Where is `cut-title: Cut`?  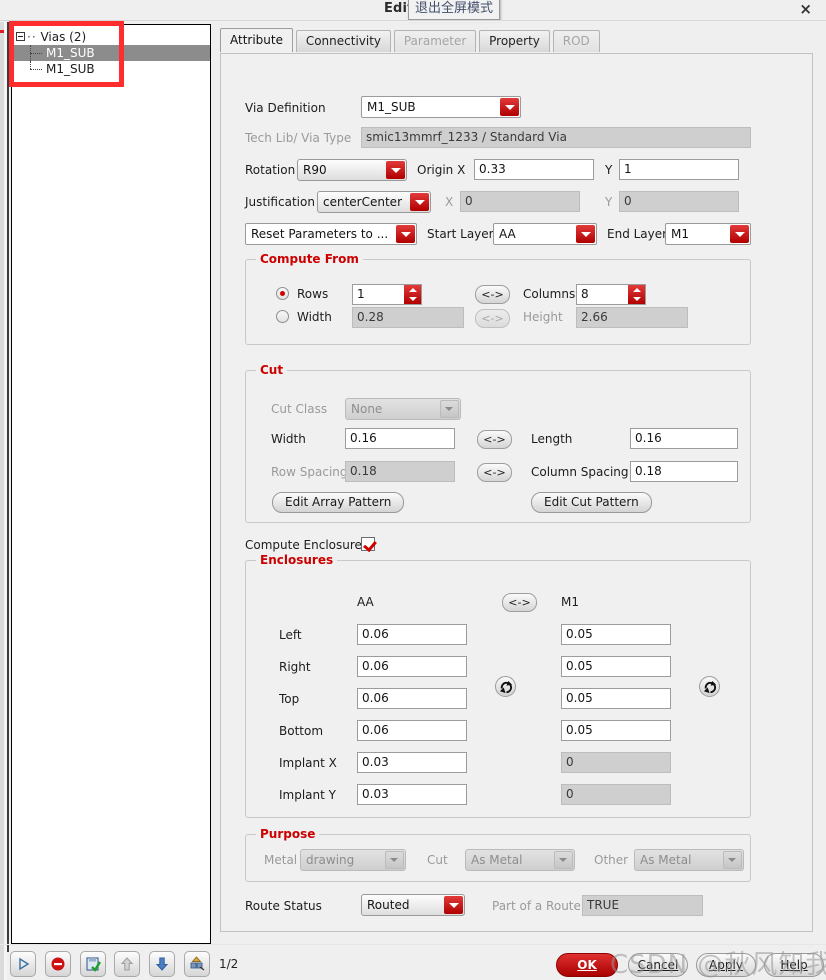
cut-title: Cut is located at coordinates (272, 370).